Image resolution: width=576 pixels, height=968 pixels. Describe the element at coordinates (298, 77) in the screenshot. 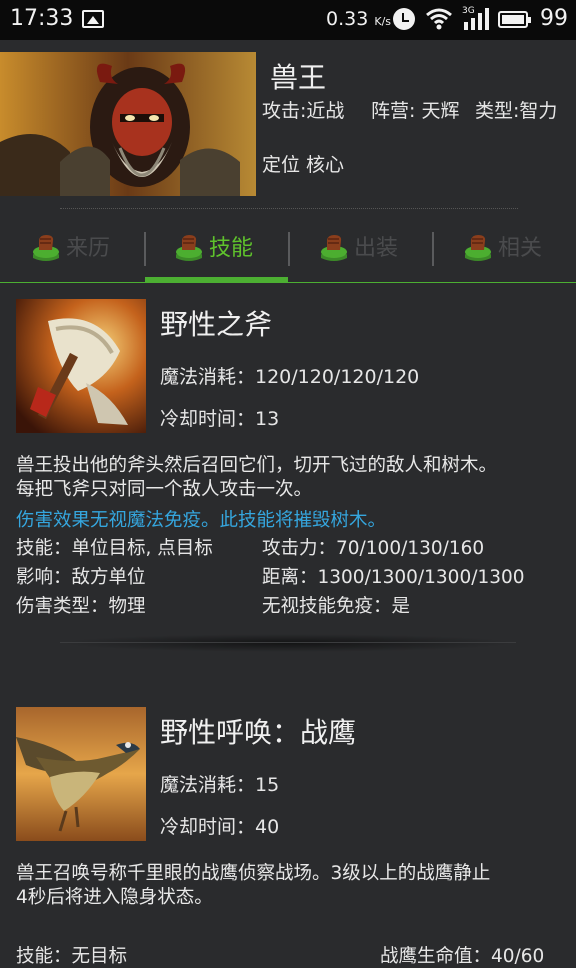

I see `hero-name: 兽王` at that location.